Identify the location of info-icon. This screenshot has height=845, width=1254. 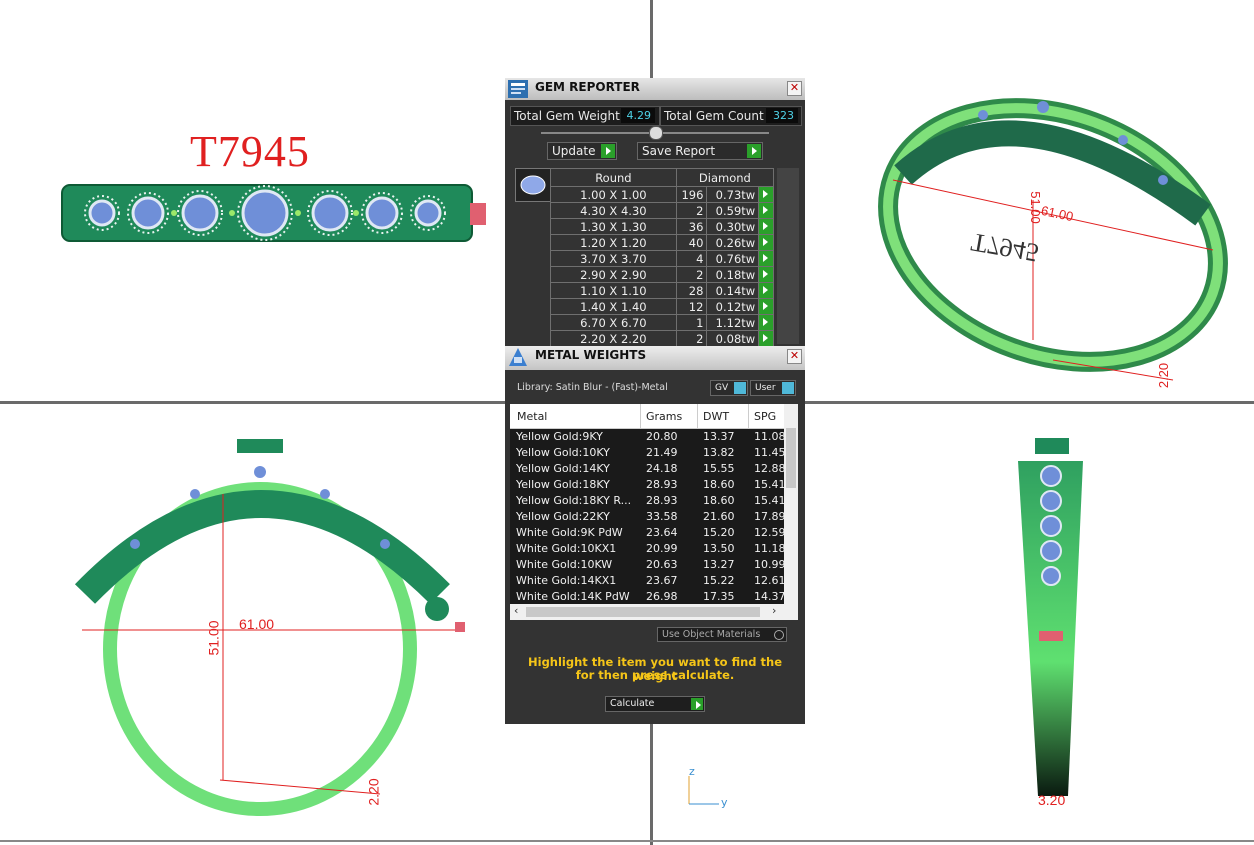
(788, 388).